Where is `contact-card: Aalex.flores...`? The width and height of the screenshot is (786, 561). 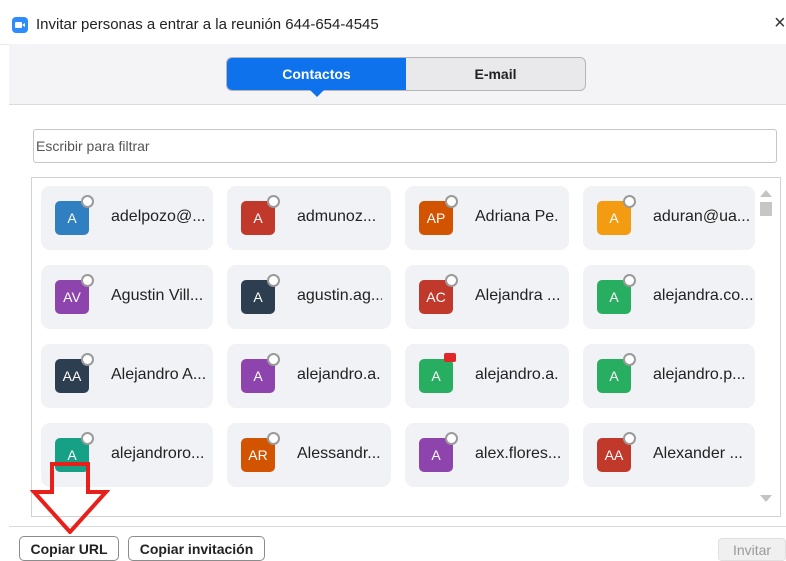
contact-card: Aalex.flores... is located at coordinates (487, 455).